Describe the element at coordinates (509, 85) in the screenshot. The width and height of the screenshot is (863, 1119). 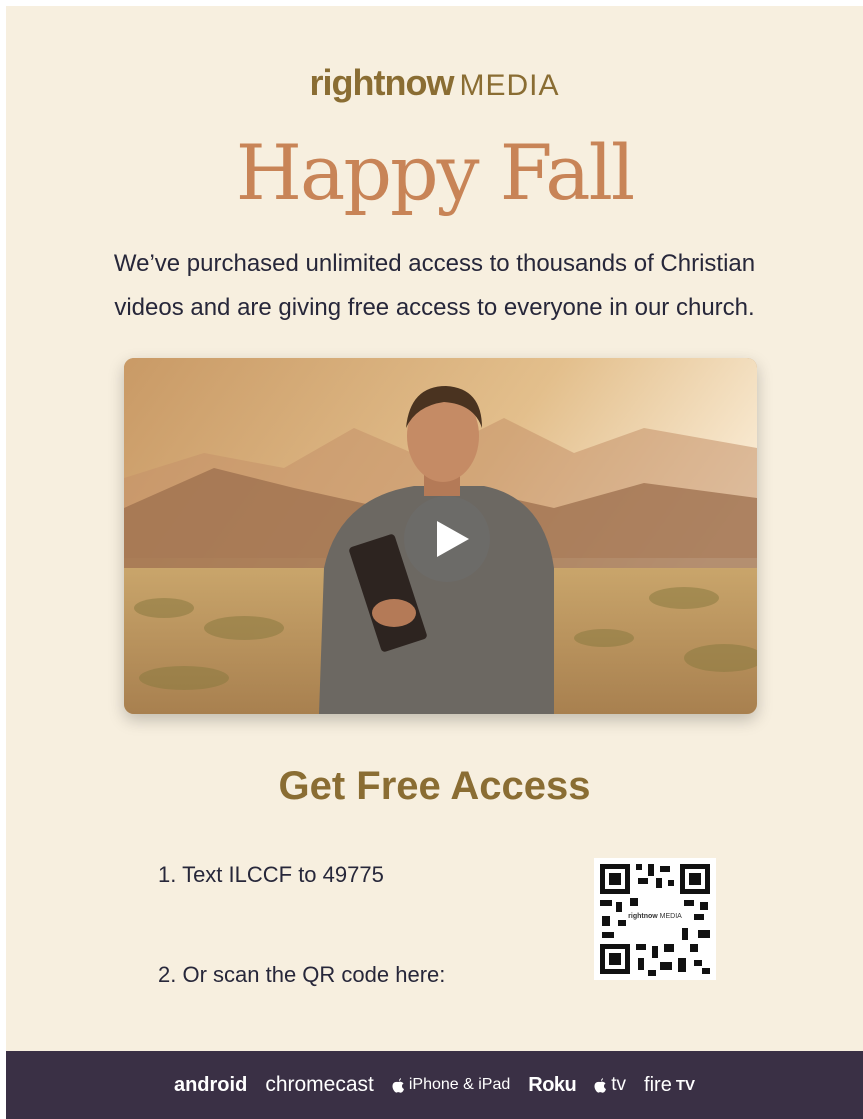
I see `logo-sub-text: MEDIA` at that location.